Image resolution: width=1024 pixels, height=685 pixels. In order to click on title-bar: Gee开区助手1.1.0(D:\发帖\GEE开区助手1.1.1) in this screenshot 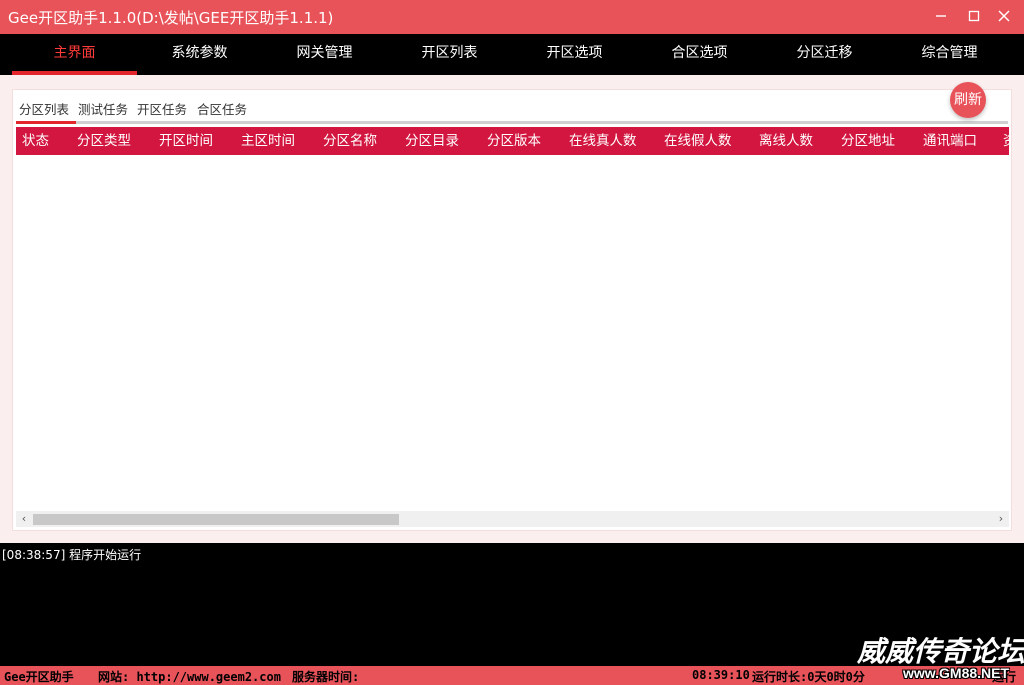, I will do `click(512, 17)`.